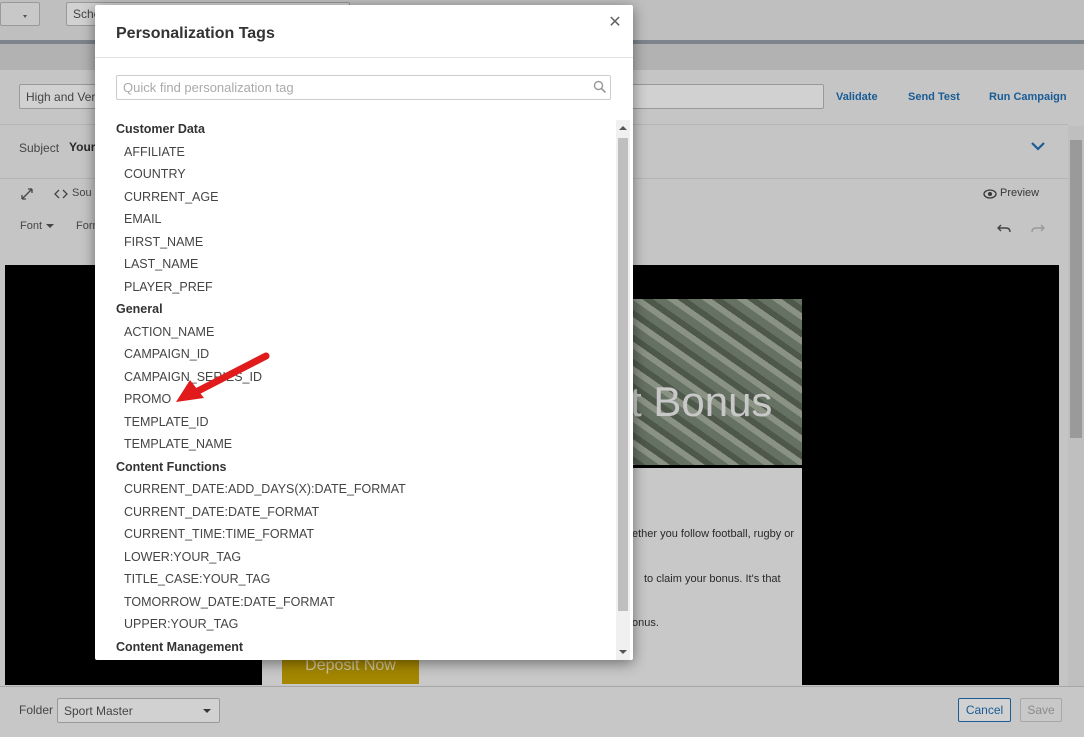  Describe the element at coordinates (363, 87) in the screenshot. I see `tag-search-input` at that location.